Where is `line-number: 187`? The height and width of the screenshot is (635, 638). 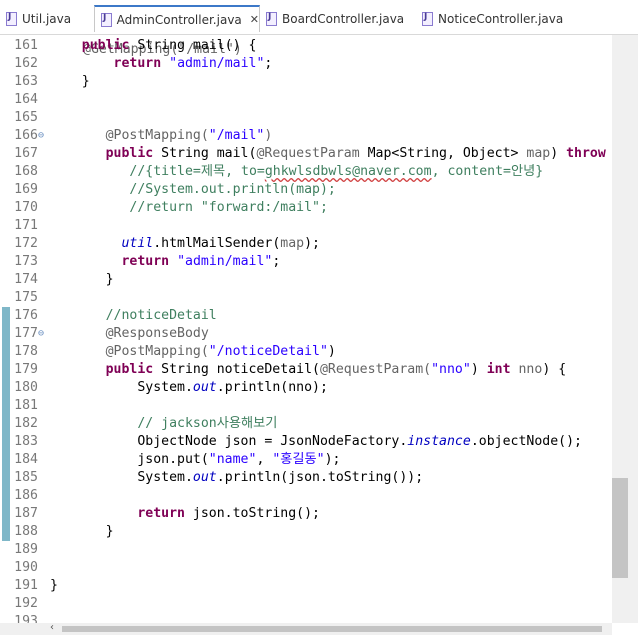 line-number: 187 is located at coordinates (26, 513).